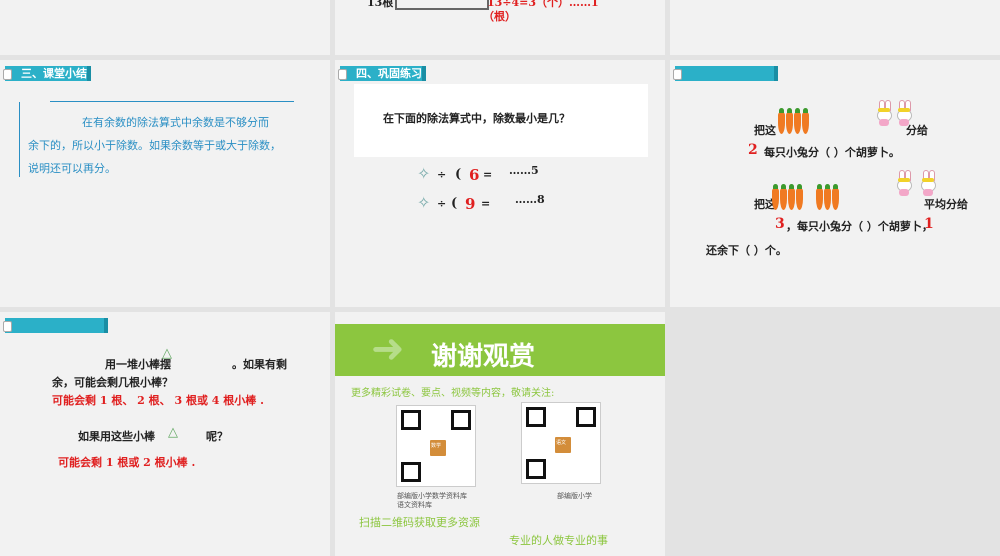  Describe the element at coordinates (414, 505) in the screenshot. I see `qr1-caption-2: 语文资料库` at that location.